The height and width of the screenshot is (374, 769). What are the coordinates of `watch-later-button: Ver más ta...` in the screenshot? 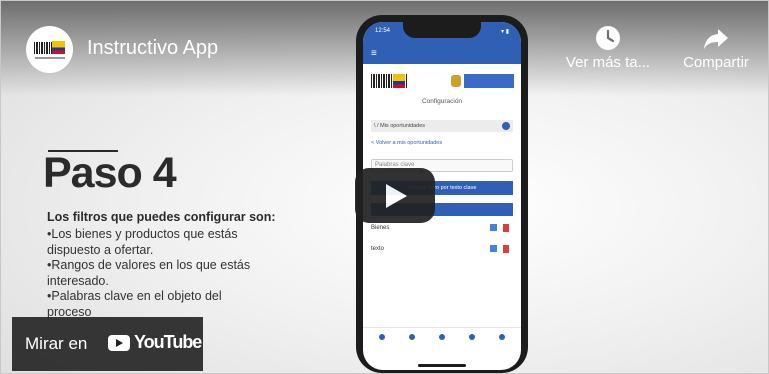 It's located at (608, 48).